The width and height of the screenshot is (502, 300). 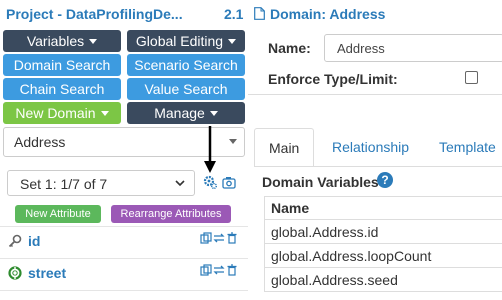 What do you see at coordinates (259, 13) in the screenshot?
I see `document-icon` at bounding box center [259, 13].